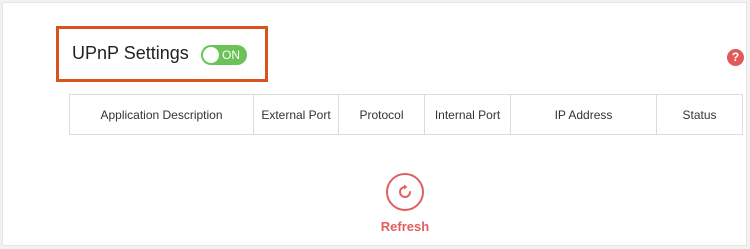 The width and height of the screenshot is (750, 249). I want to click on toggle-knob, so click(211, 55).